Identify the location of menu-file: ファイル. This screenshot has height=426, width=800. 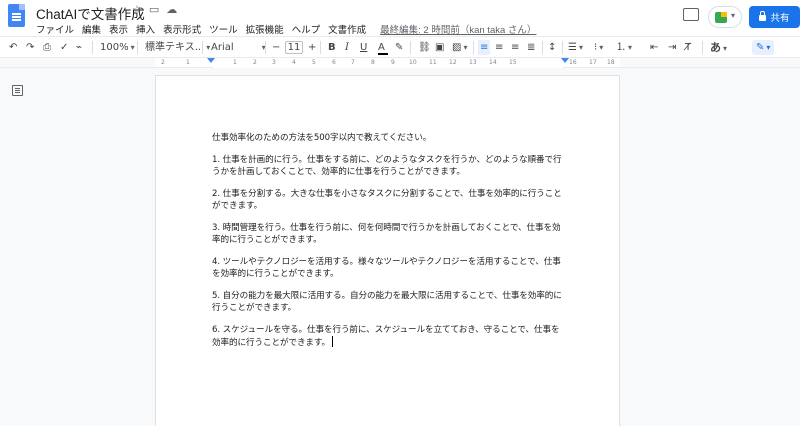
(55, 29).